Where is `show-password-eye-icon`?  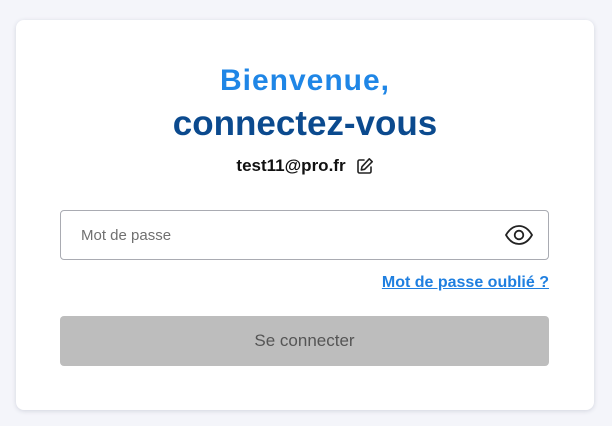 show-password-eye-icon is located at coordinates (519, 235).